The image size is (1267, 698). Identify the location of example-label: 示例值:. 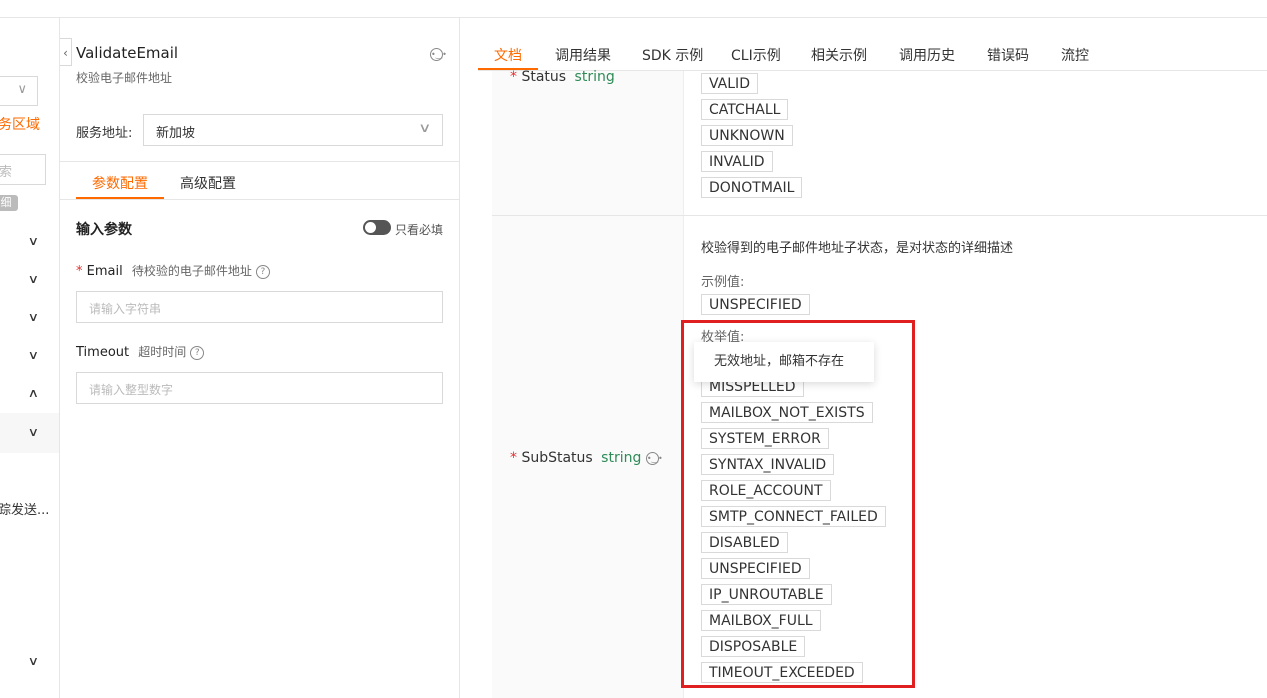
(723, 282).